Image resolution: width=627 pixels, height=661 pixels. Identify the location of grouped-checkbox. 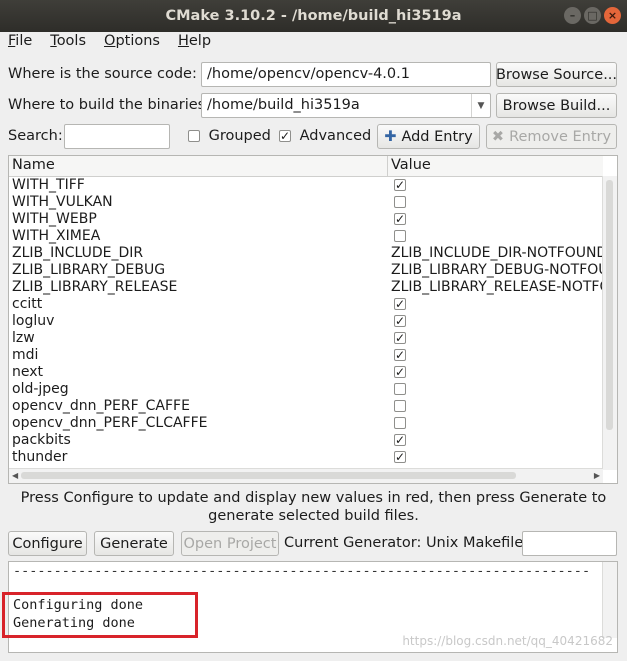
(194, 136).